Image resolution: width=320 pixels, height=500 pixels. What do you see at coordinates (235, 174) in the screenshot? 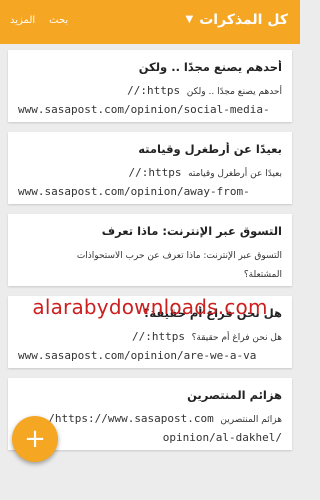
I see `note-preview-text: بعيدًا عن أرطغرل وقيامته` at bounding box center [235, 174].